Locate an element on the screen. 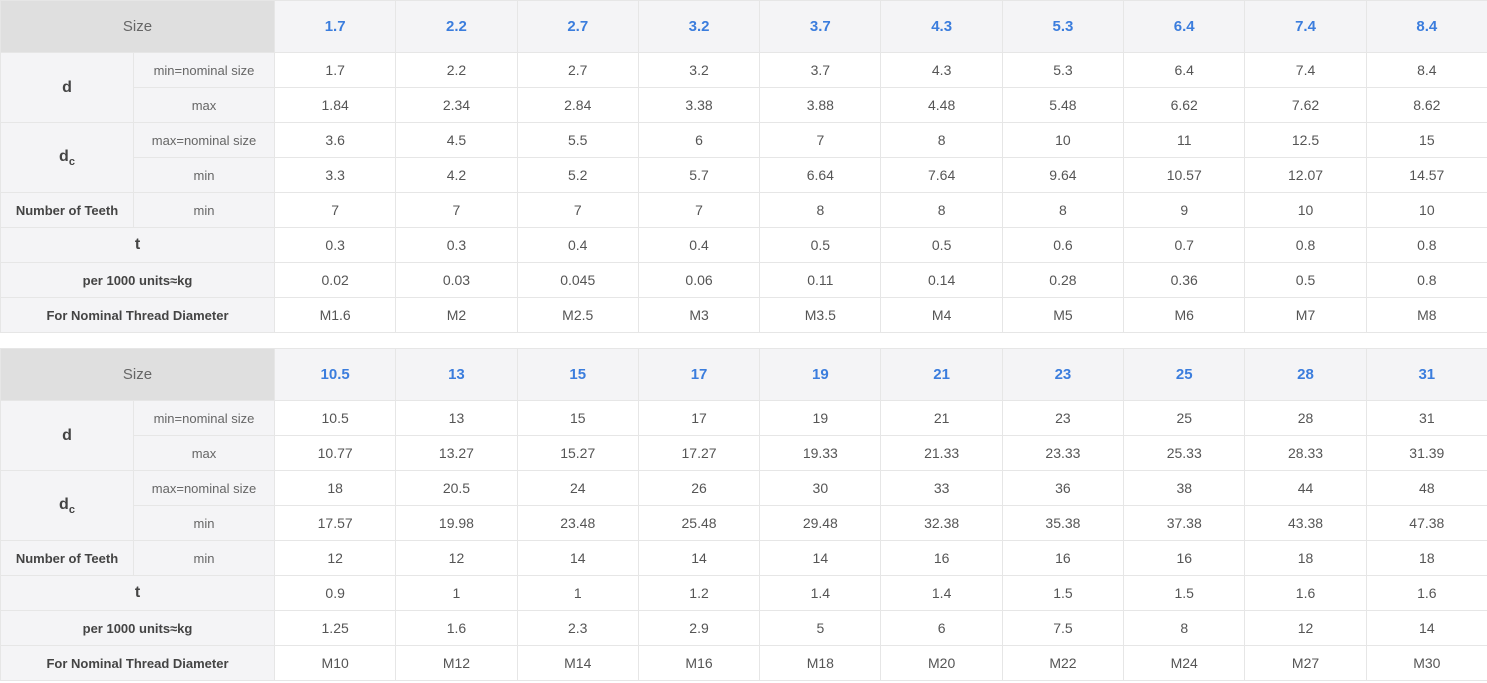 This screenshot has height=683, width=1487. size-value: 6.4 is located at coordinates (1184, 26).